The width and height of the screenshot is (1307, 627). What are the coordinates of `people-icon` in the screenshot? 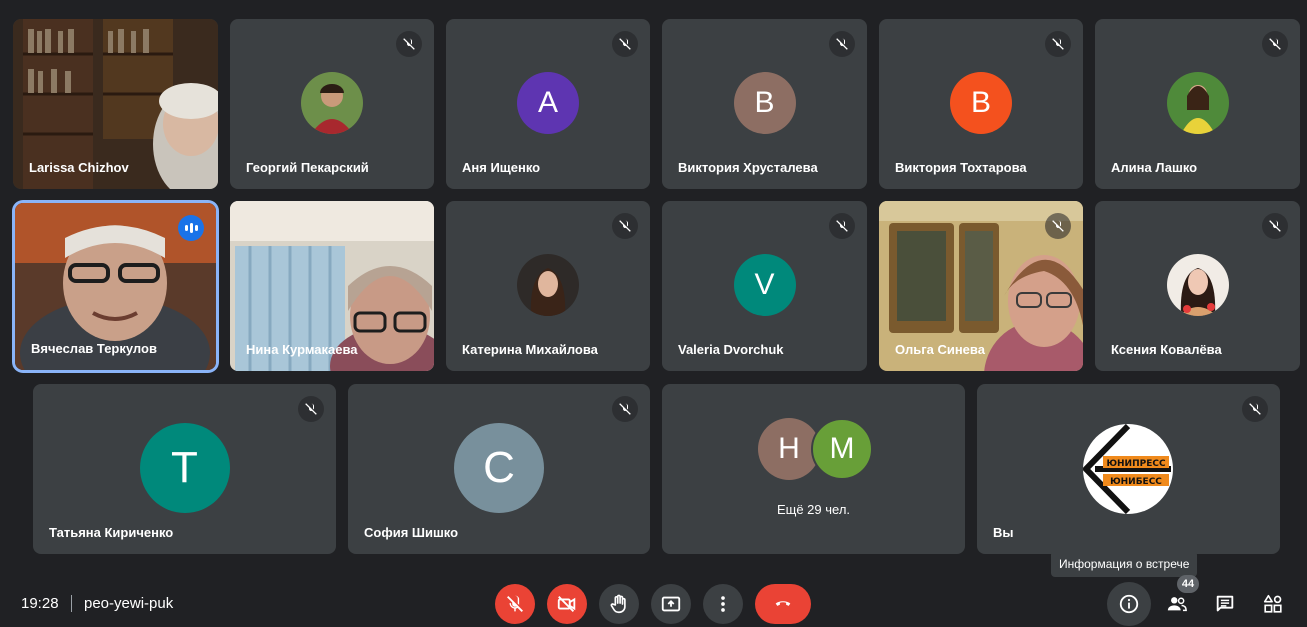 It's located at (1177, 604).